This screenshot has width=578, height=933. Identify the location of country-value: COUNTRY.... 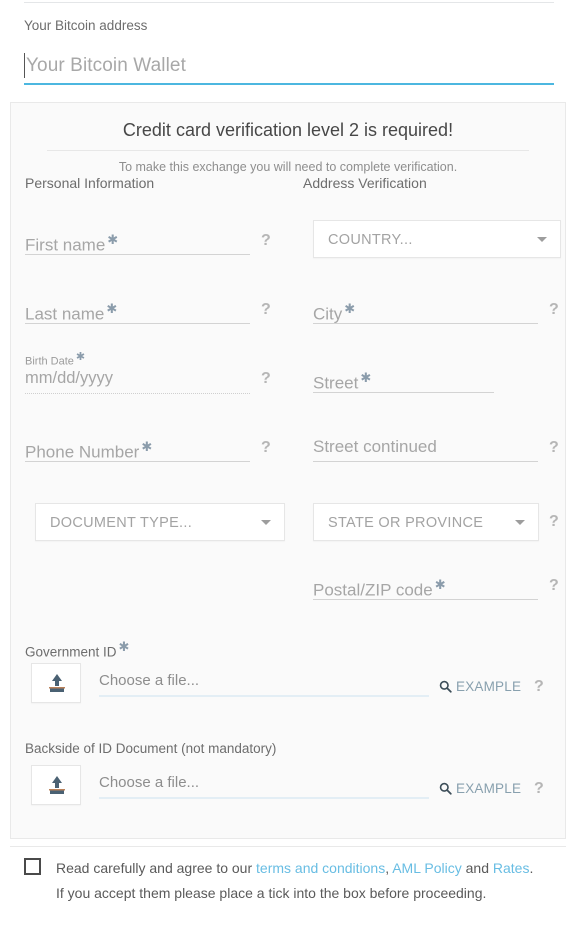
(370, 240).